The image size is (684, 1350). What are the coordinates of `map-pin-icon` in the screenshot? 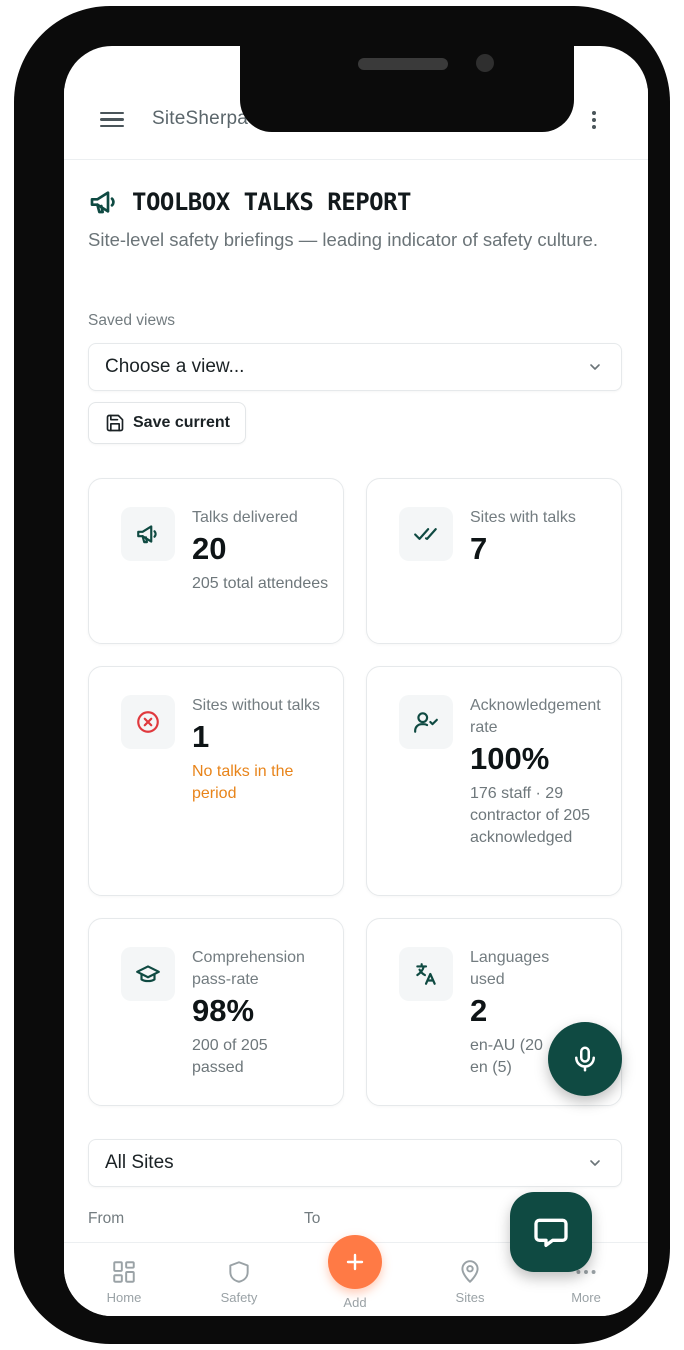 It's located at (470, 1271).